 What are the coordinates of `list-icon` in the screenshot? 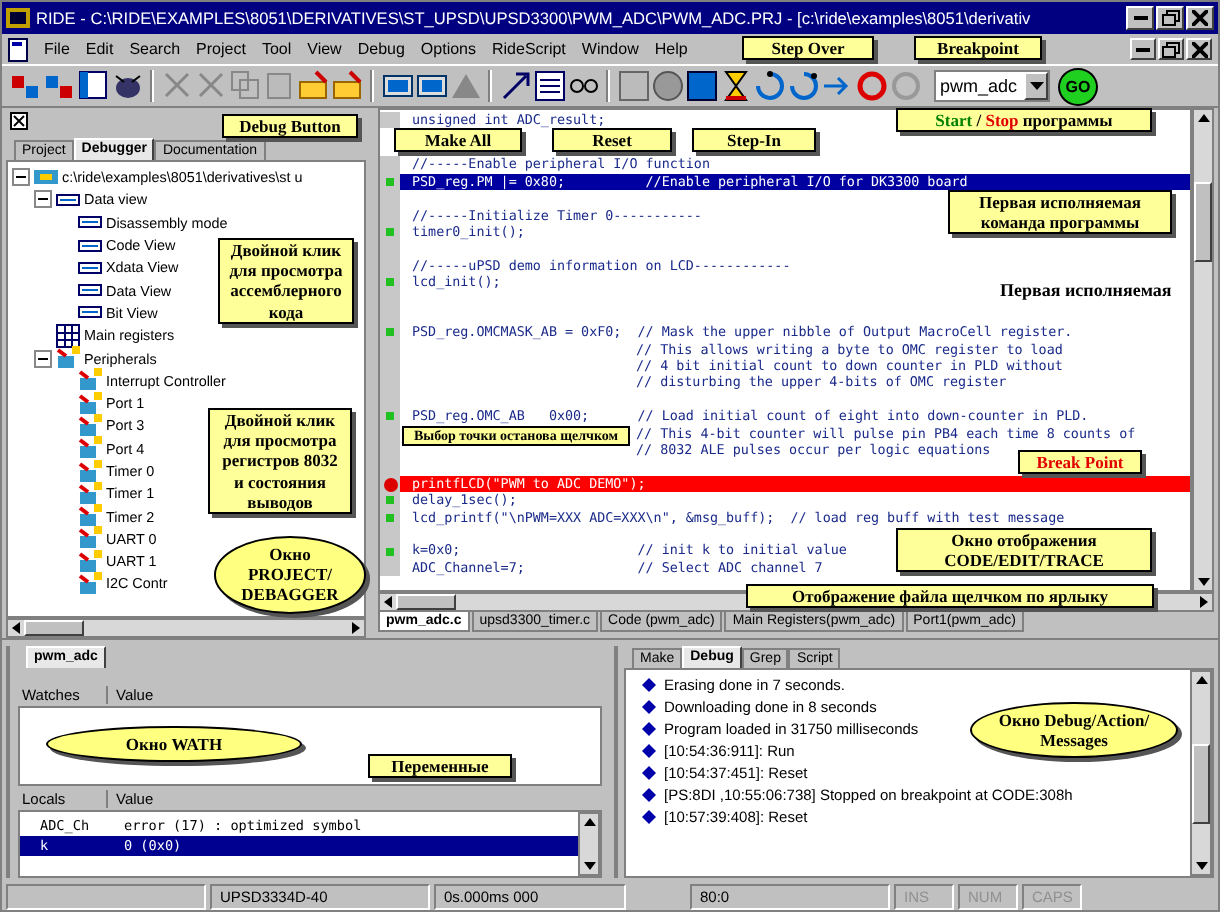 It's located at (549, 86).